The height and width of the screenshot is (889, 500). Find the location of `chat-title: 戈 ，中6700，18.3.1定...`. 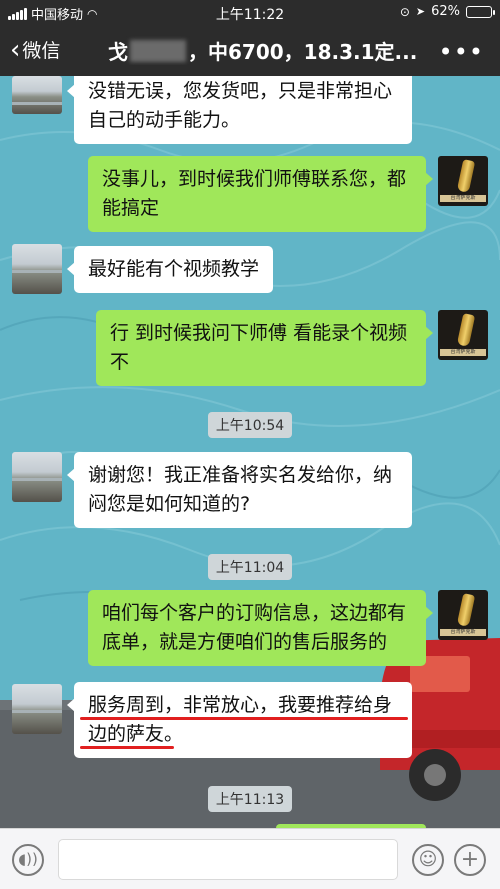

chat-title: 戈 ，中6700，18.3.1定... is located at coordinates (263, 50).